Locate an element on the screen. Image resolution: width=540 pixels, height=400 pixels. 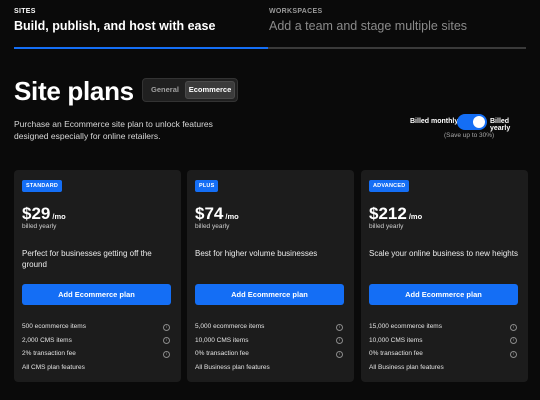
feature-item: 2,000 CMS items i is located at coordinates (96, 341).